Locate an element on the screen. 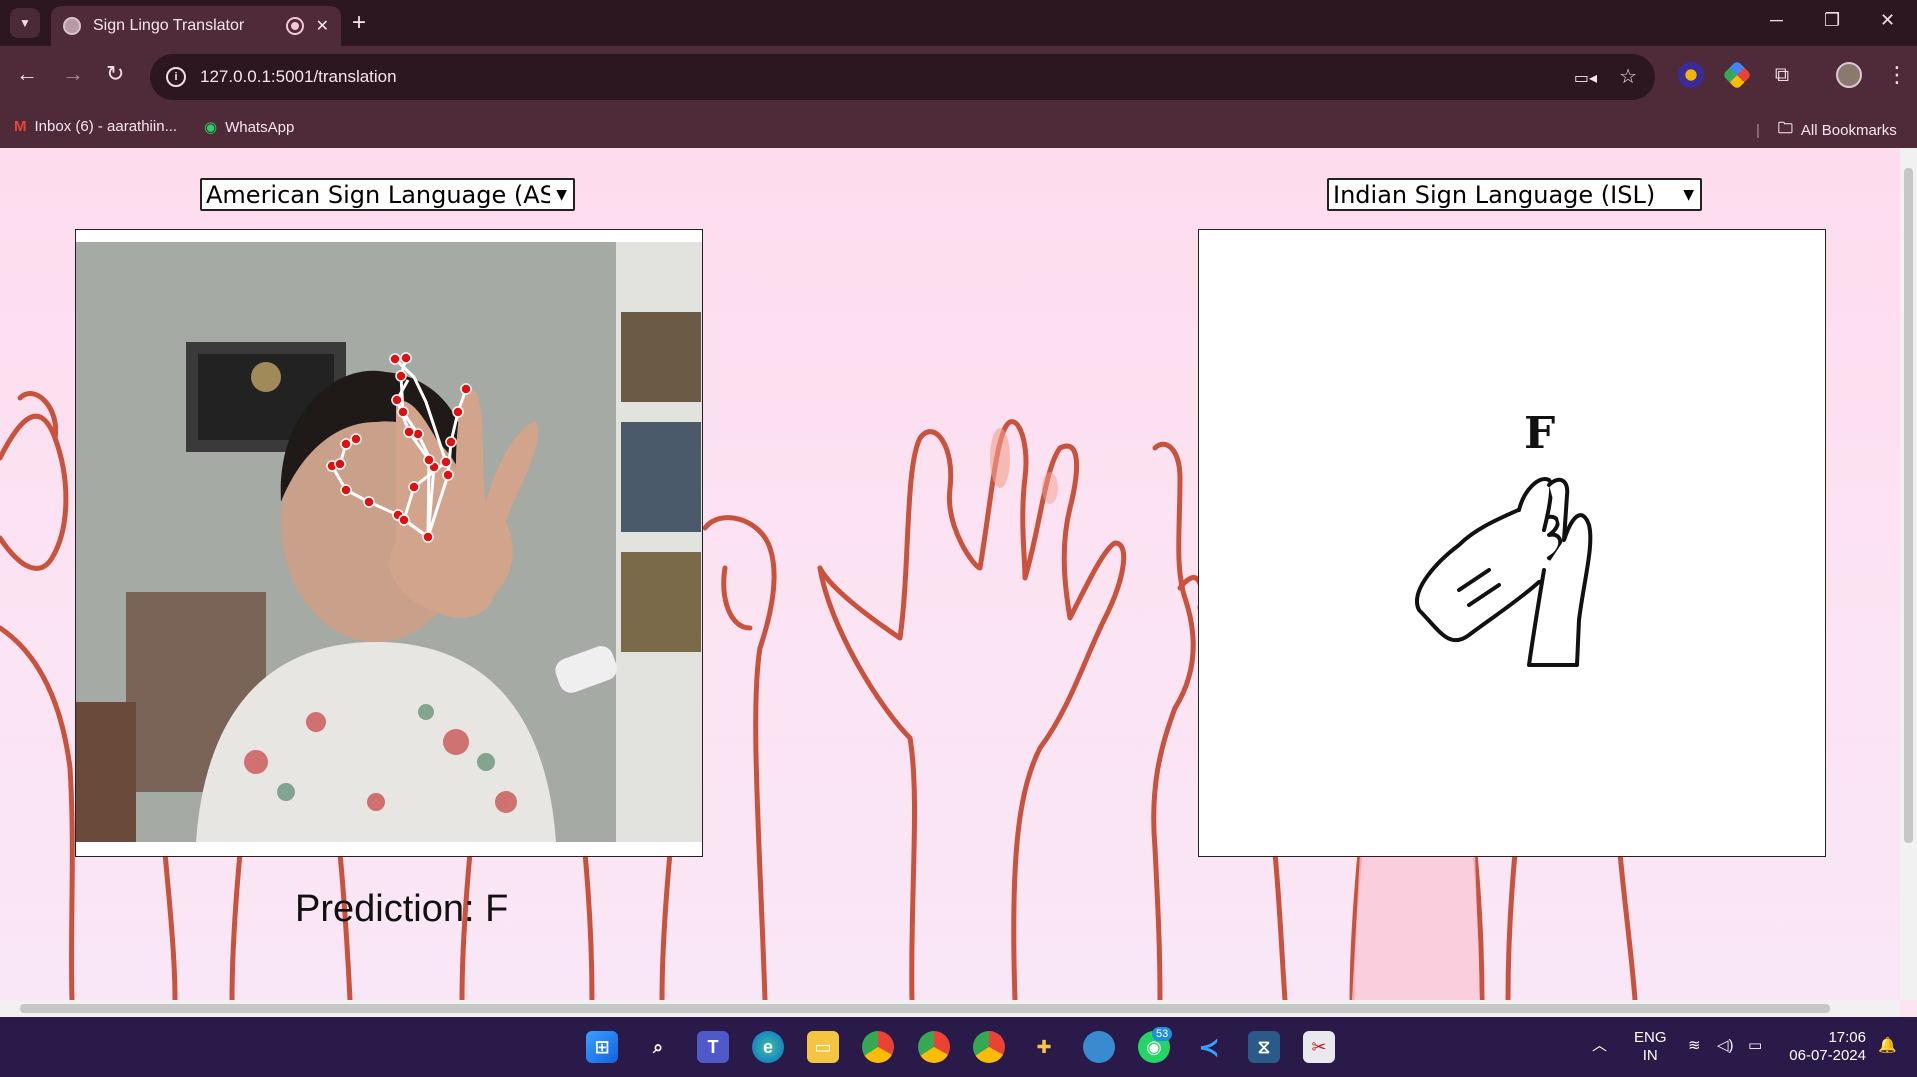 The width and height of the screenshot is (1917, 1077). restore-icon: ❐ is located at coordinates (1832, 20).